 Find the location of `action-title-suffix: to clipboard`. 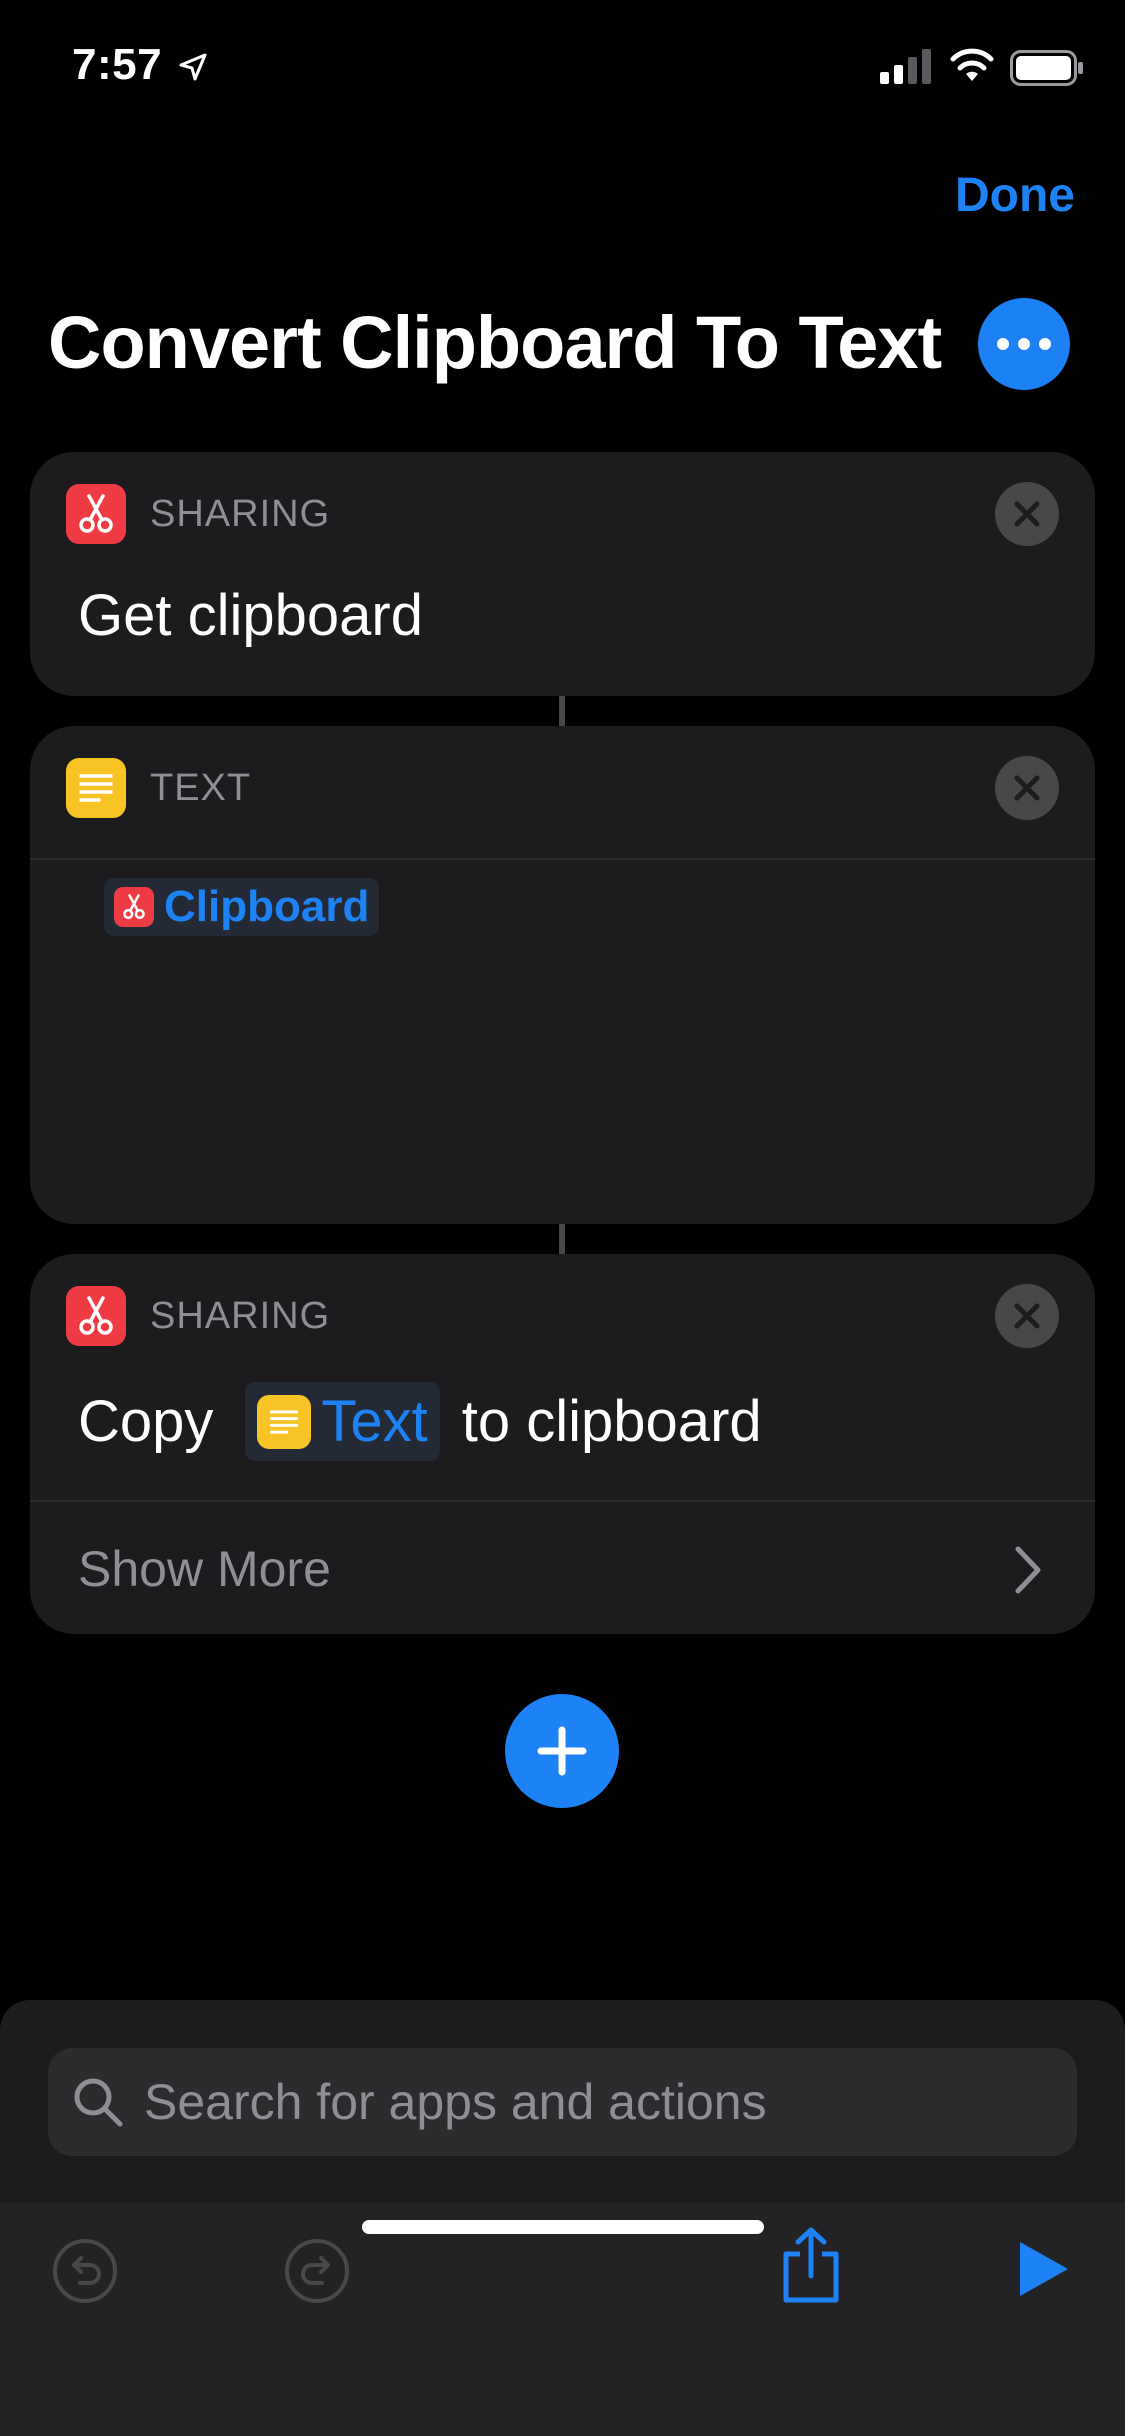

action-title-suffix: to clipboard is located at coordinates (611, 1421).